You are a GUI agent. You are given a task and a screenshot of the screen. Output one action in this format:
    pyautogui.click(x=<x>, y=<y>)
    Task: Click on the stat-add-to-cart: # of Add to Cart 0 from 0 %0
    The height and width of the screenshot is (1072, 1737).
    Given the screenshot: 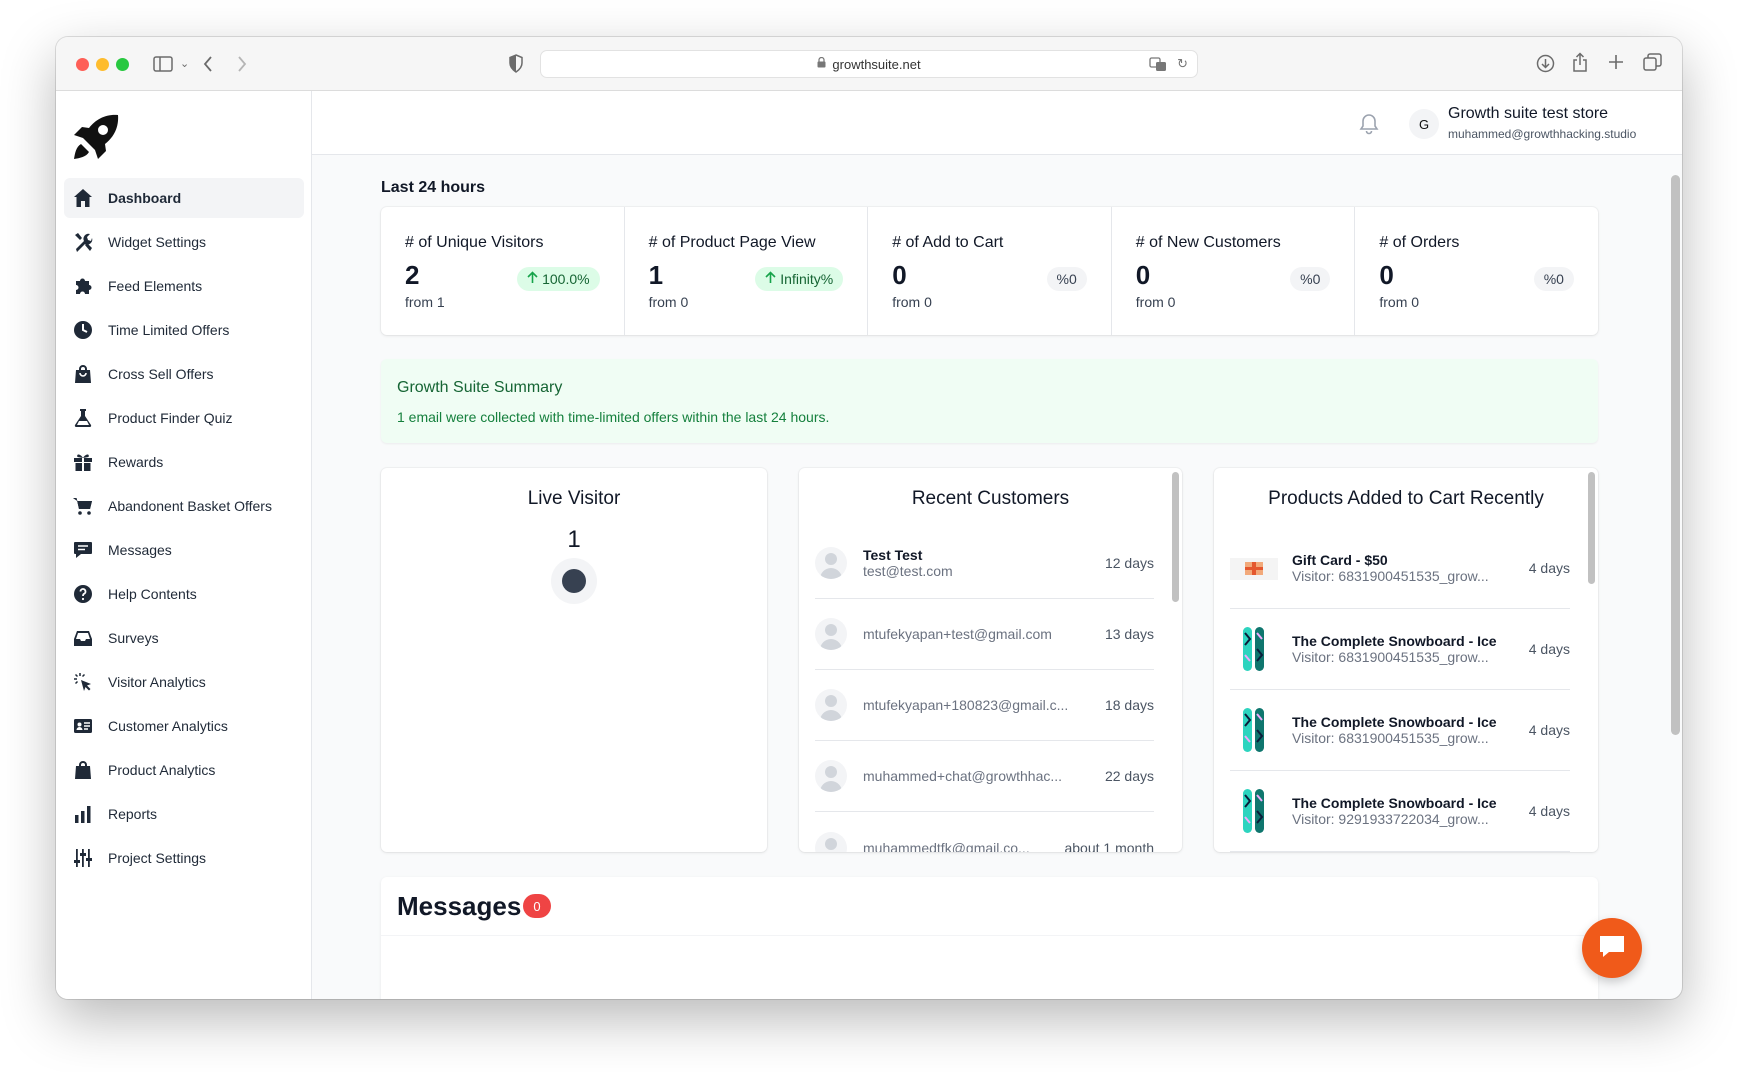 What is the action you would take?
    pyautogui.click(x=990, y=271)
    